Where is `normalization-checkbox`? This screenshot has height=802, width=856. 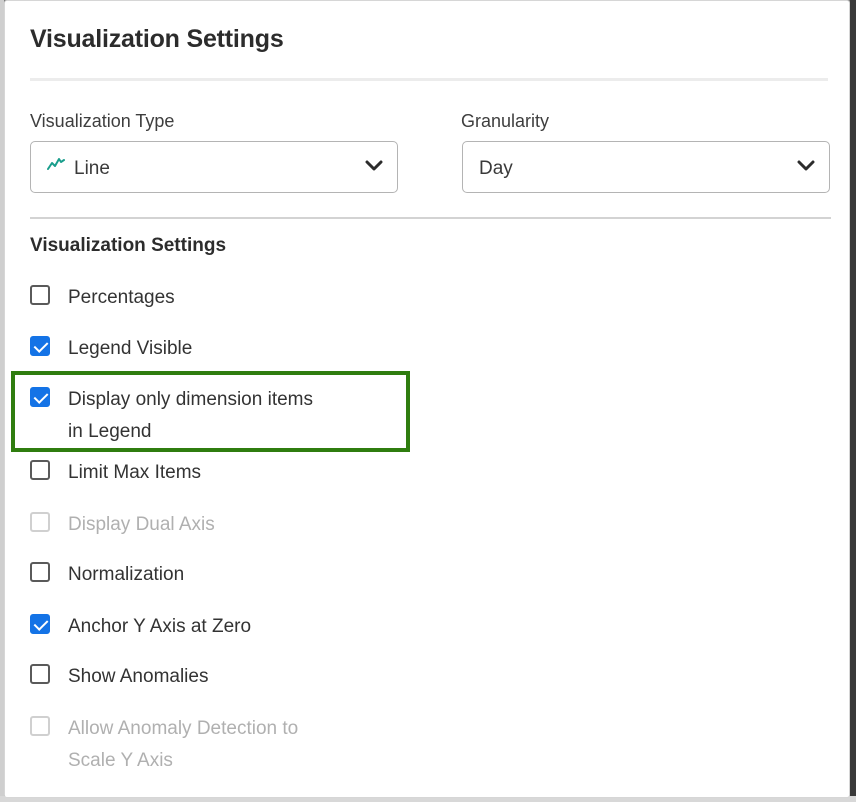 normalization-checkbox is located at coordinates (40, 572).